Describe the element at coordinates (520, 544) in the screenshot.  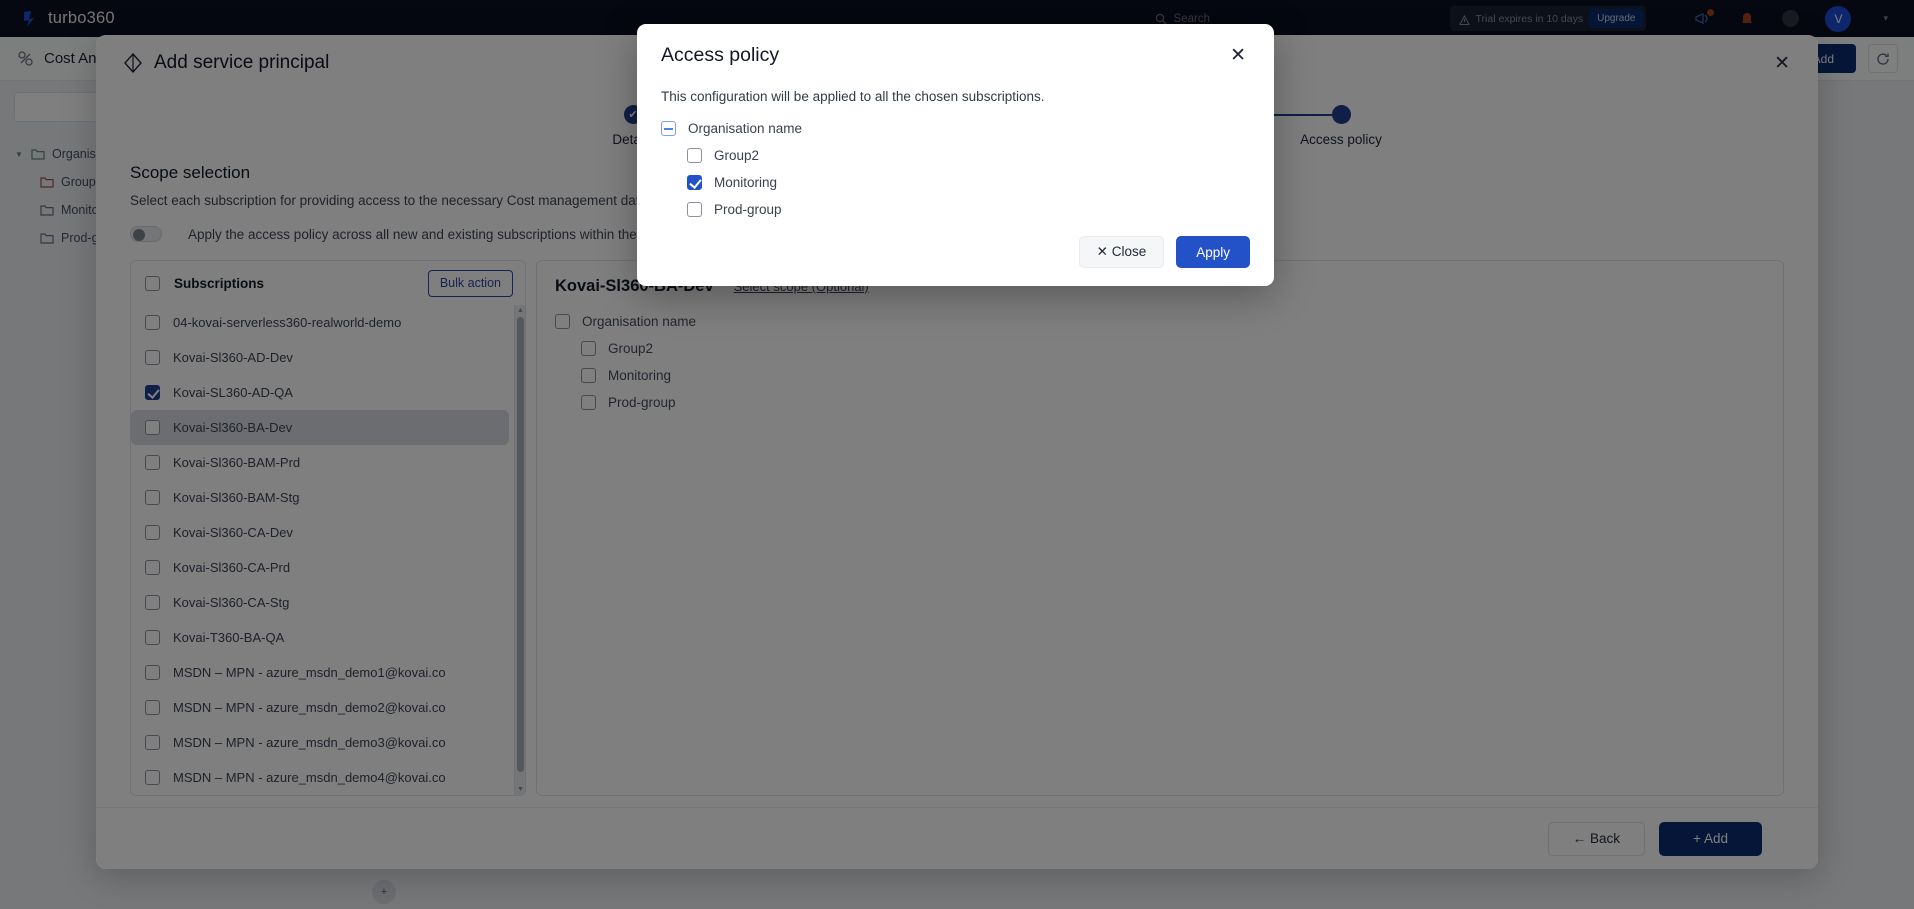
I see `scrollbar-thumb` at that location.